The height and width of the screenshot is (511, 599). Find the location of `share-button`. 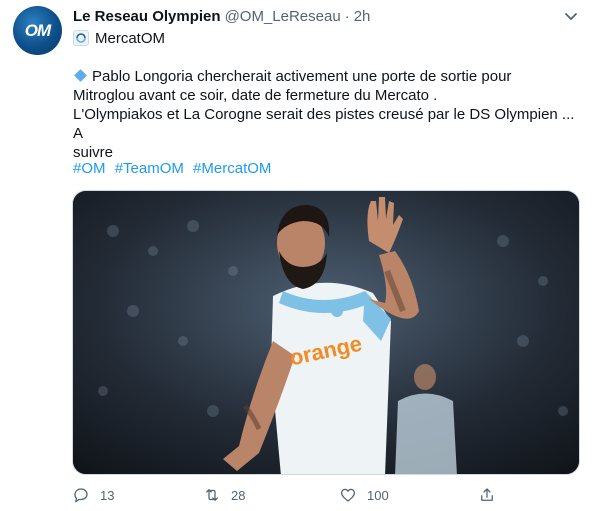

share-button is located at coordinates (487, 495).